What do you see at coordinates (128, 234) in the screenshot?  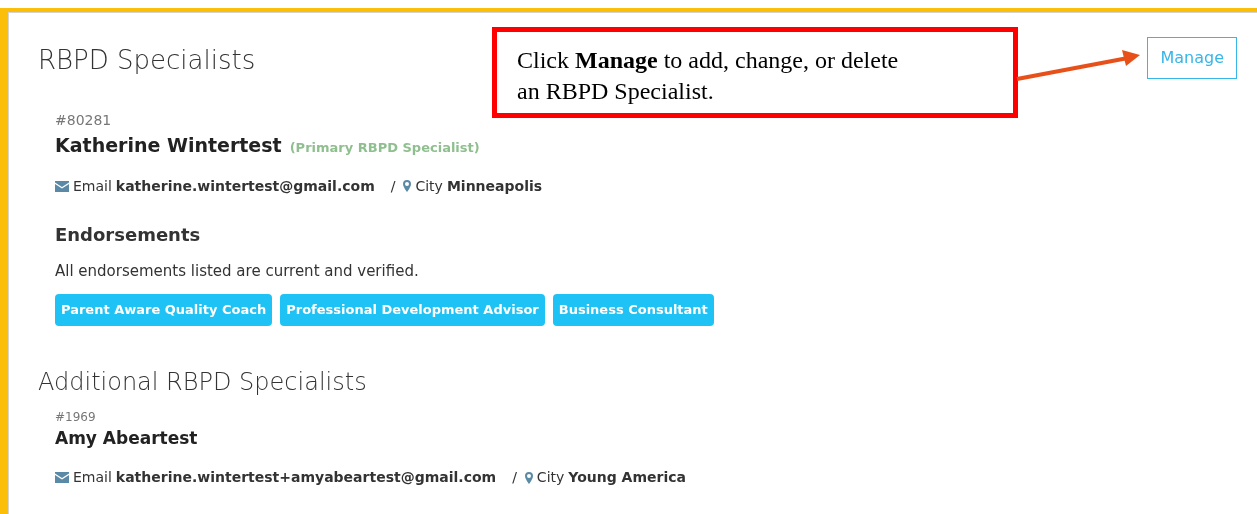 I see `endorsements-title: Endorsements` at bounding box center [128, 234].